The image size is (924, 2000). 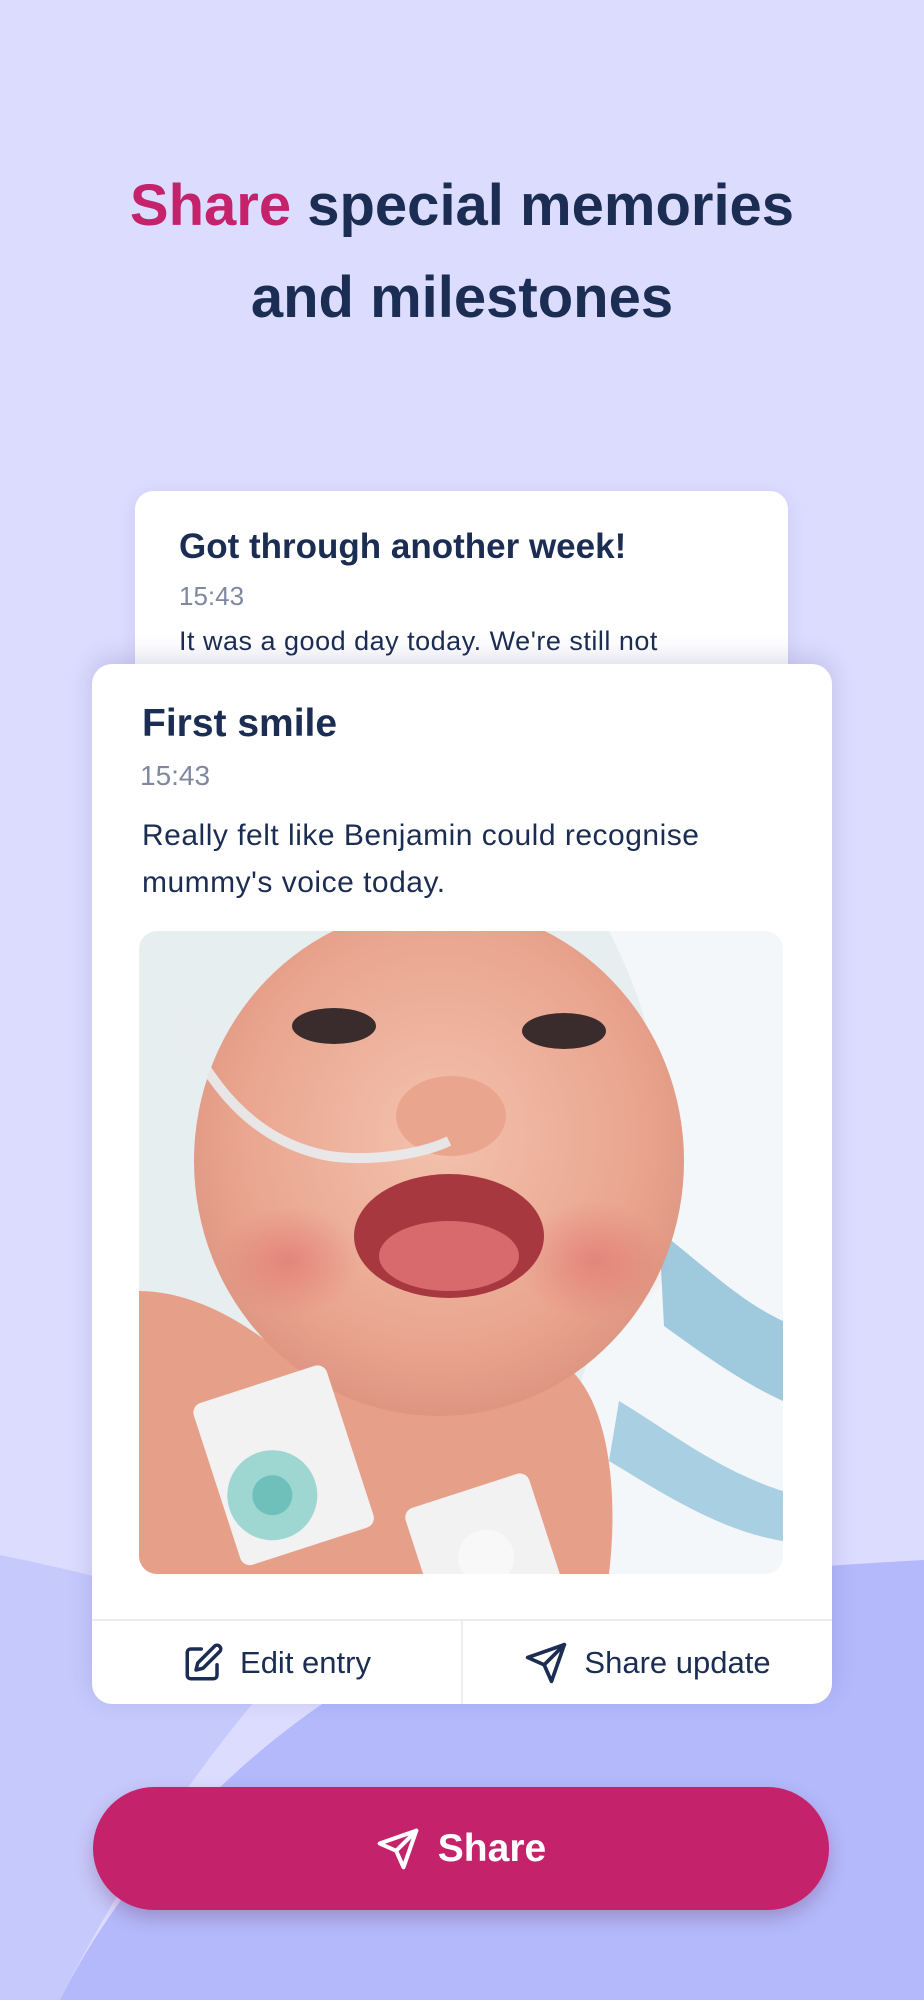 I want to click on entry-body: It was a good day today. We're still not, so click(x=418, y=641).